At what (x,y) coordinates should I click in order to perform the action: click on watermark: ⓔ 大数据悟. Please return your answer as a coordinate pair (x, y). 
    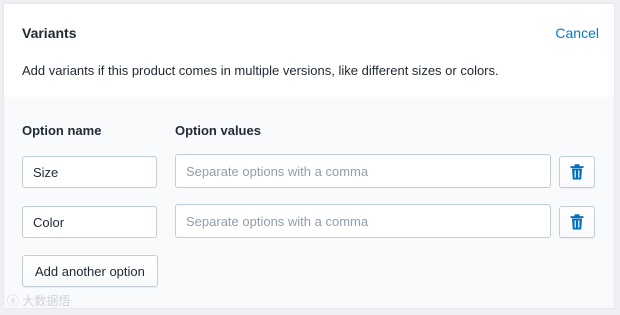
    Looking at the image, I should click on (39, 301).